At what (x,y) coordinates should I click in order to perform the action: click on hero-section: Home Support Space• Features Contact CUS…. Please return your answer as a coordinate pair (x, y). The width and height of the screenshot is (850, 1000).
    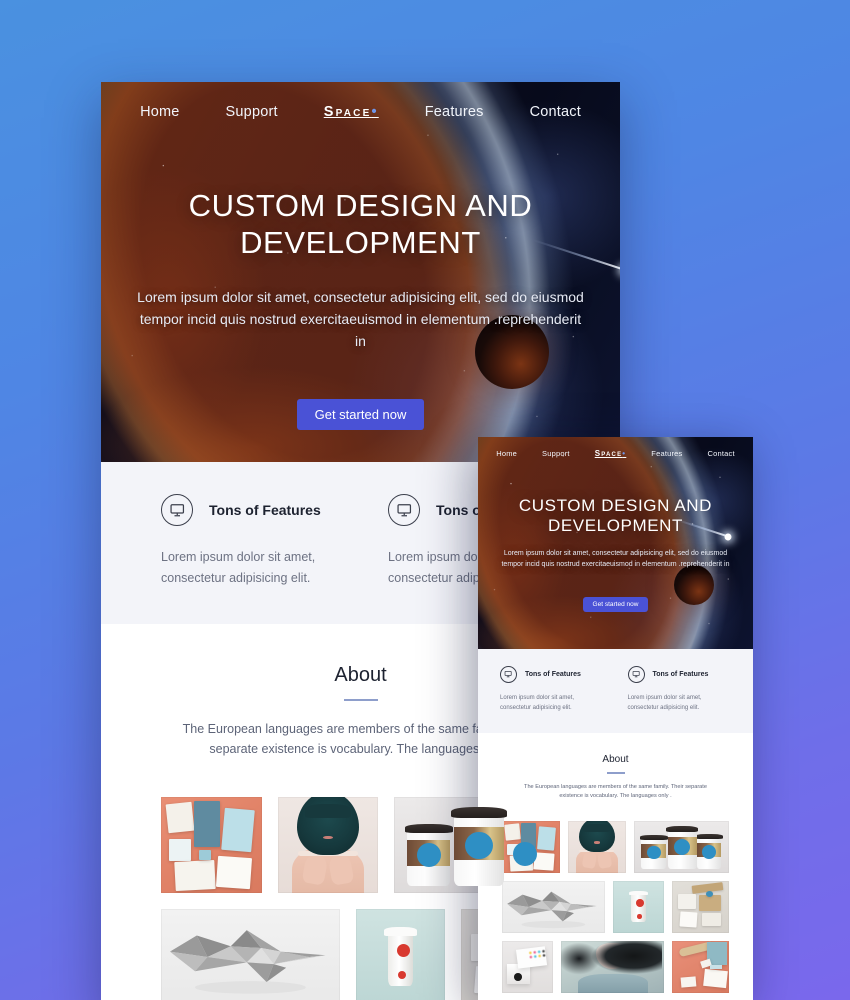
    Looking at the image, I should click on (615, 543).